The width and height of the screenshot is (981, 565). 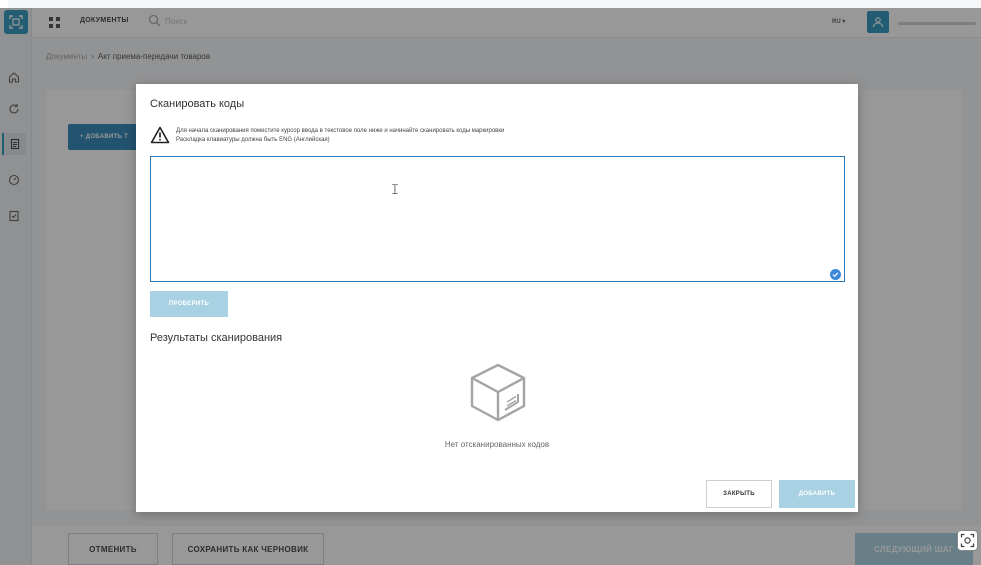 What do you see at coordinates (189, 304) in the screenshot?
I see `verify-button: ПРОВЕРИТЬ` at bounding box center [189, 304].